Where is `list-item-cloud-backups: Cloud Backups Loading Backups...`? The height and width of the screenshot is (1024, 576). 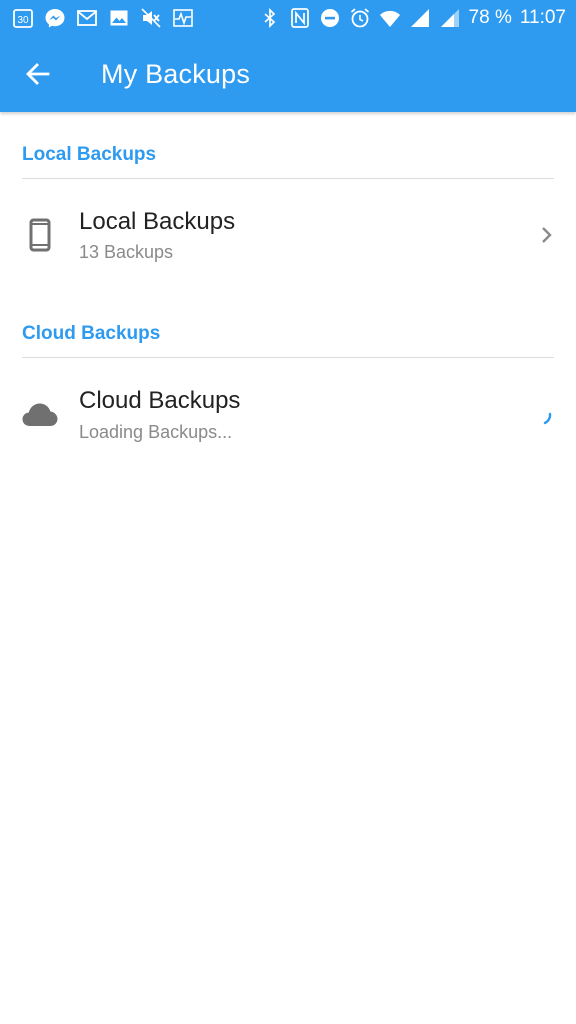 list-item-cloud-backups: Cloud Backups Loading Backups... is located at coordinates (288, 415).